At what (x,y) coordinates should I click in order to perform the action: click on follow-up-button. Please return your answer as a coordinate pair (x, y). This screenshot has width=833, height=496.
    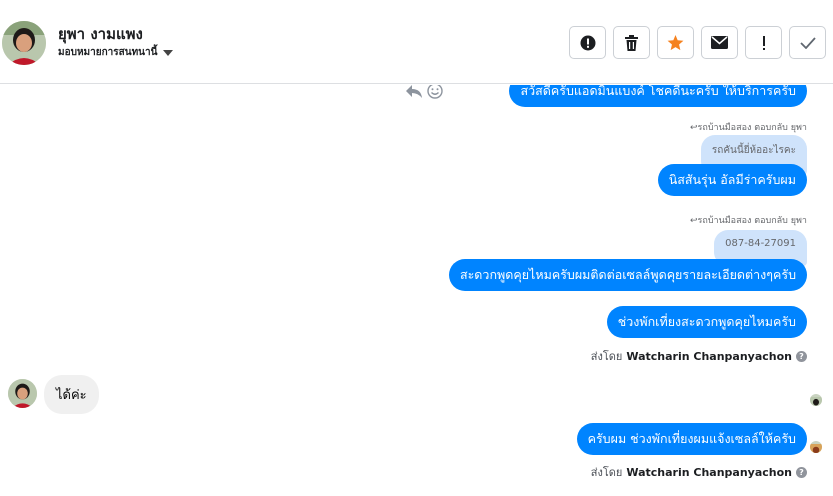
    Looking at the image, I should click on (763, 42).